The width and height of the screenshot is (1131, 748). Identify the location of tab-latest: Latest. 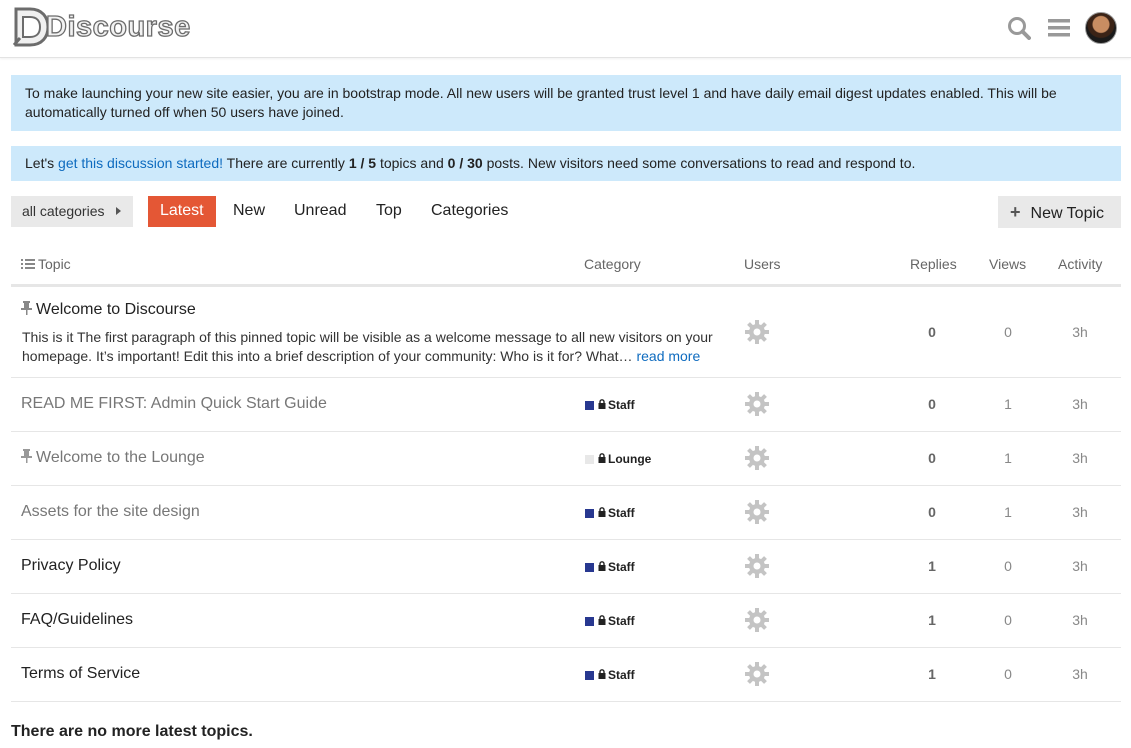
(182, 211).